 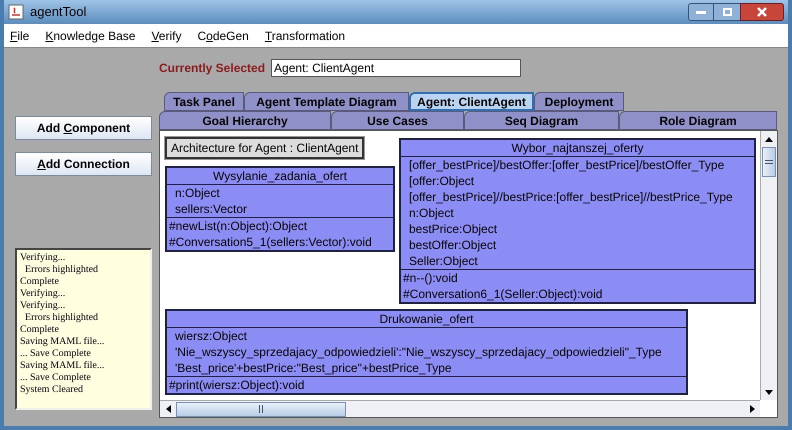 What do you see at coordinates (166, 35) in the screenshot?
I see `menu-item: Verify` at bounding box center [166, 35].